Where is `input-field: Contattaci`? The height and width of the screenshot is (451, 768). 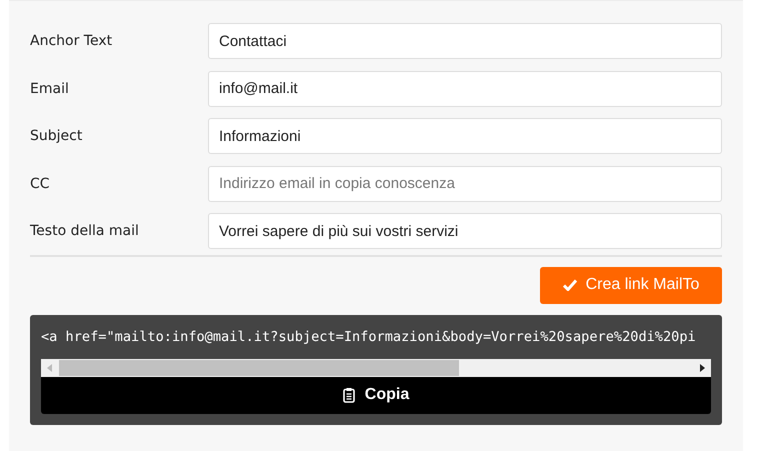
input-field: Contattaci is located at coordinates (465, 41).